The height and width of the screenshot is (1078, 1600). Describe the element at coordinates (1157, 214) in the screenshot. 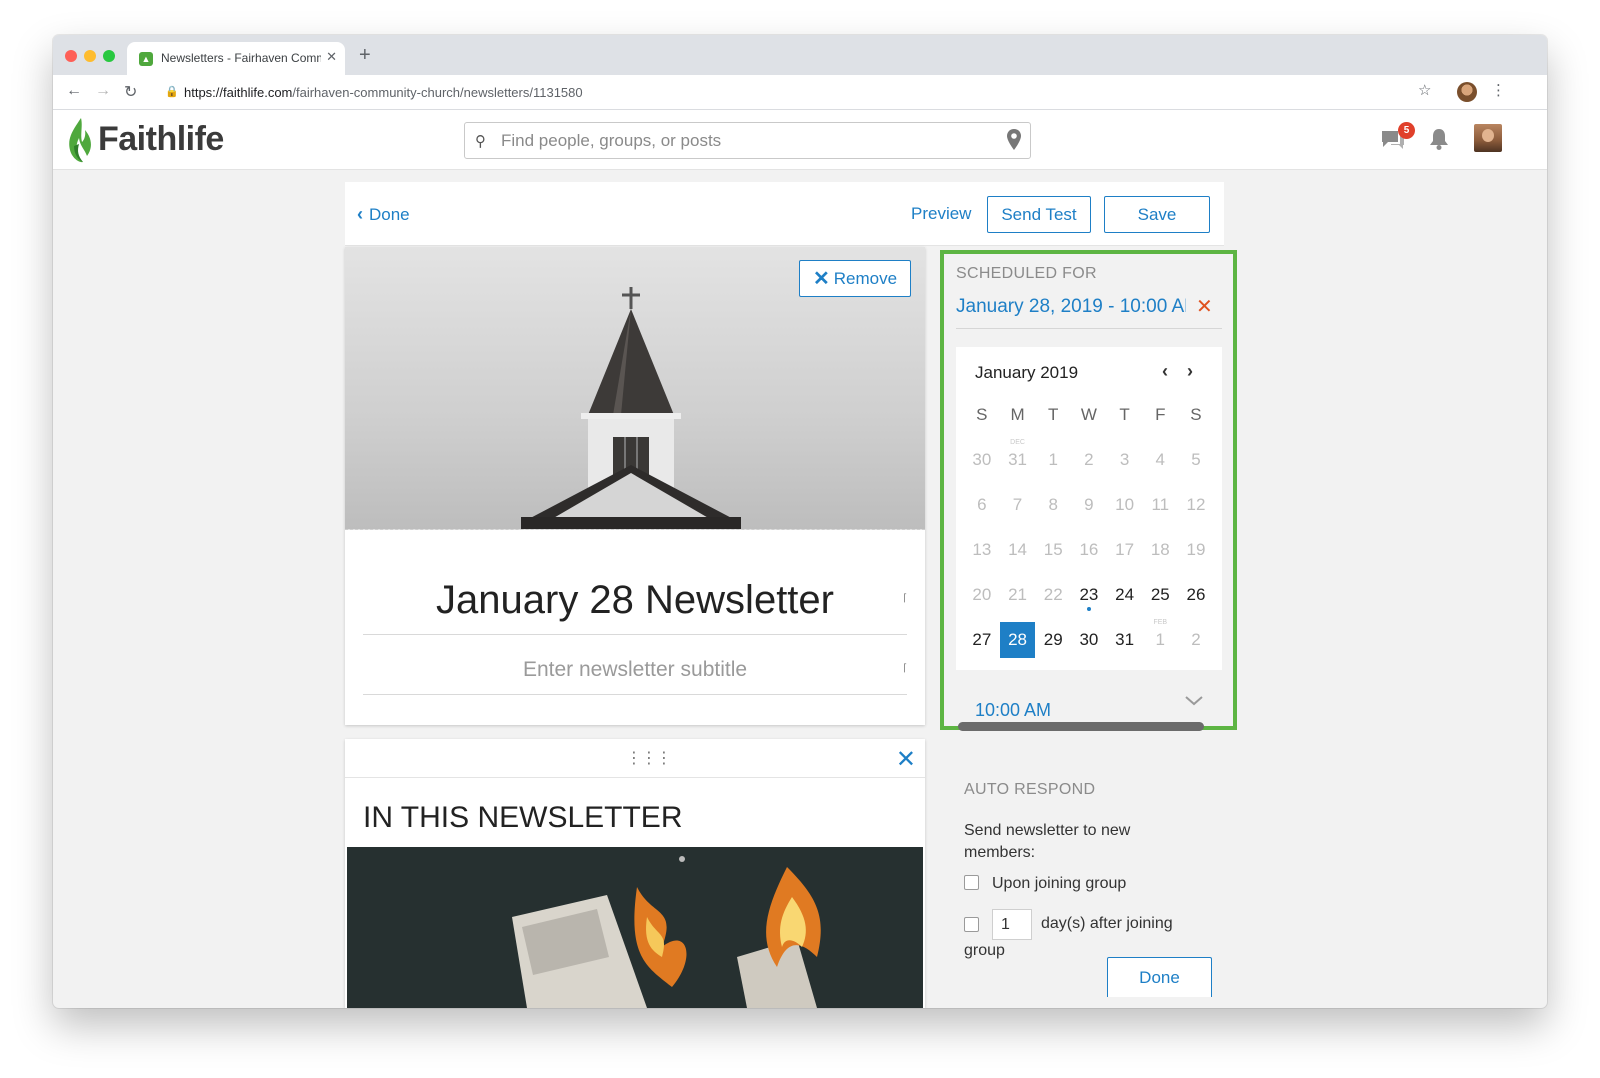

I see `save-button: Save` at that location.